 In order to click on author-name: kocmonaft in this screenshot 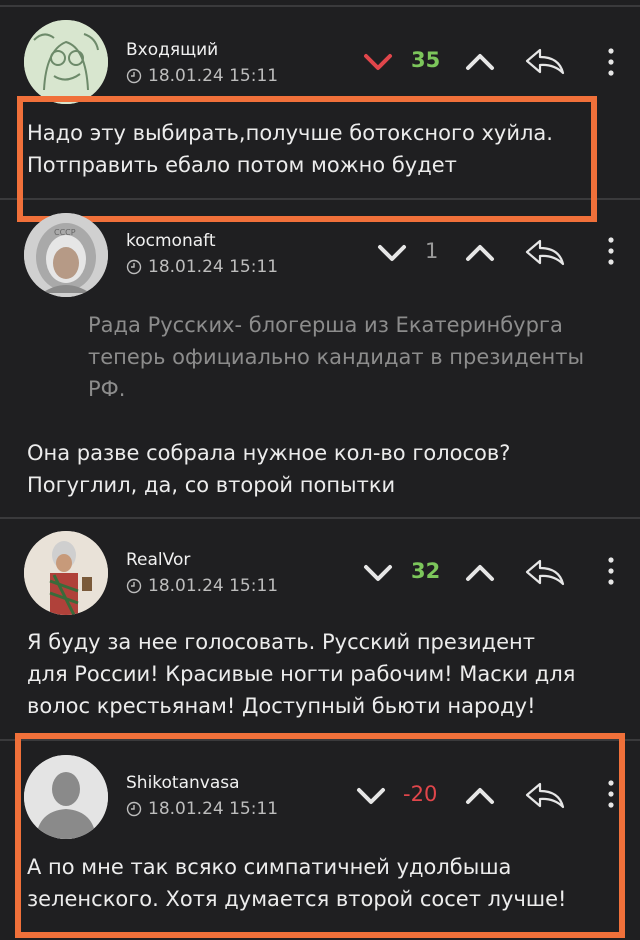, I will do `click(171, 241)`.